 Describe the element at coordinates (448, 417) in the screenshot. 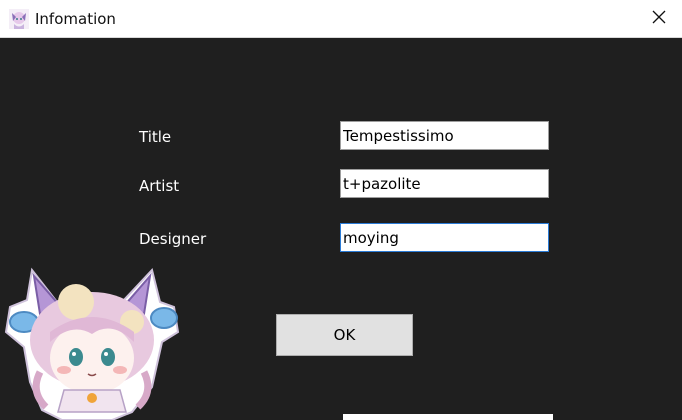

I see `bottom-edge-strip` at that location.